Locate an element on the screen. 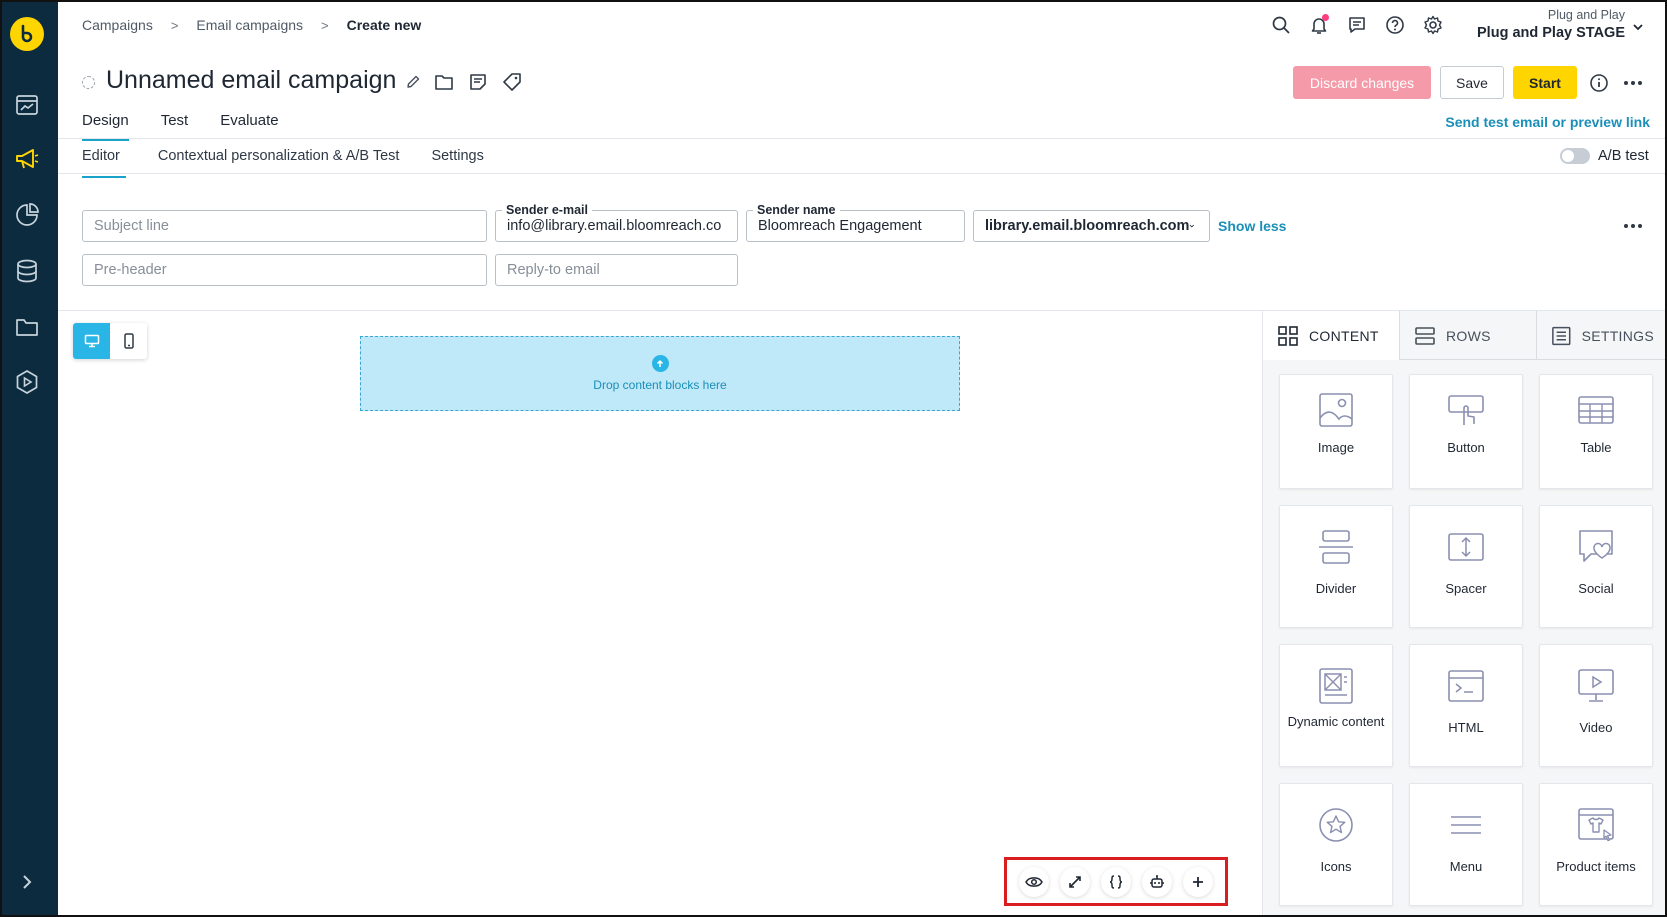  campaigns-megaphone-icon is located at coordinates (27, 159).